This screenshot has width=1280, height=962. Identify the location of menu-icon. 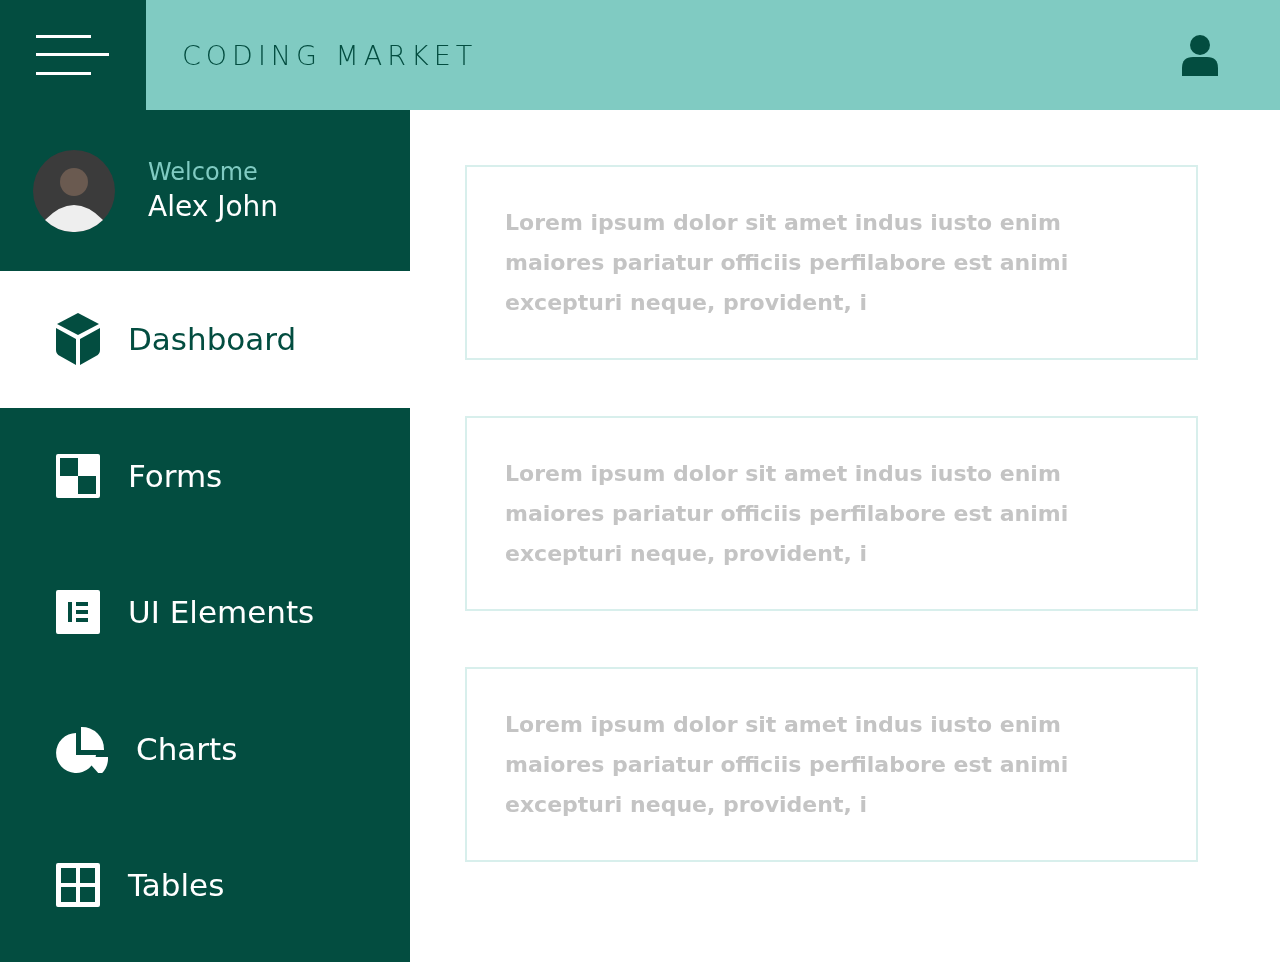
(73, 55).